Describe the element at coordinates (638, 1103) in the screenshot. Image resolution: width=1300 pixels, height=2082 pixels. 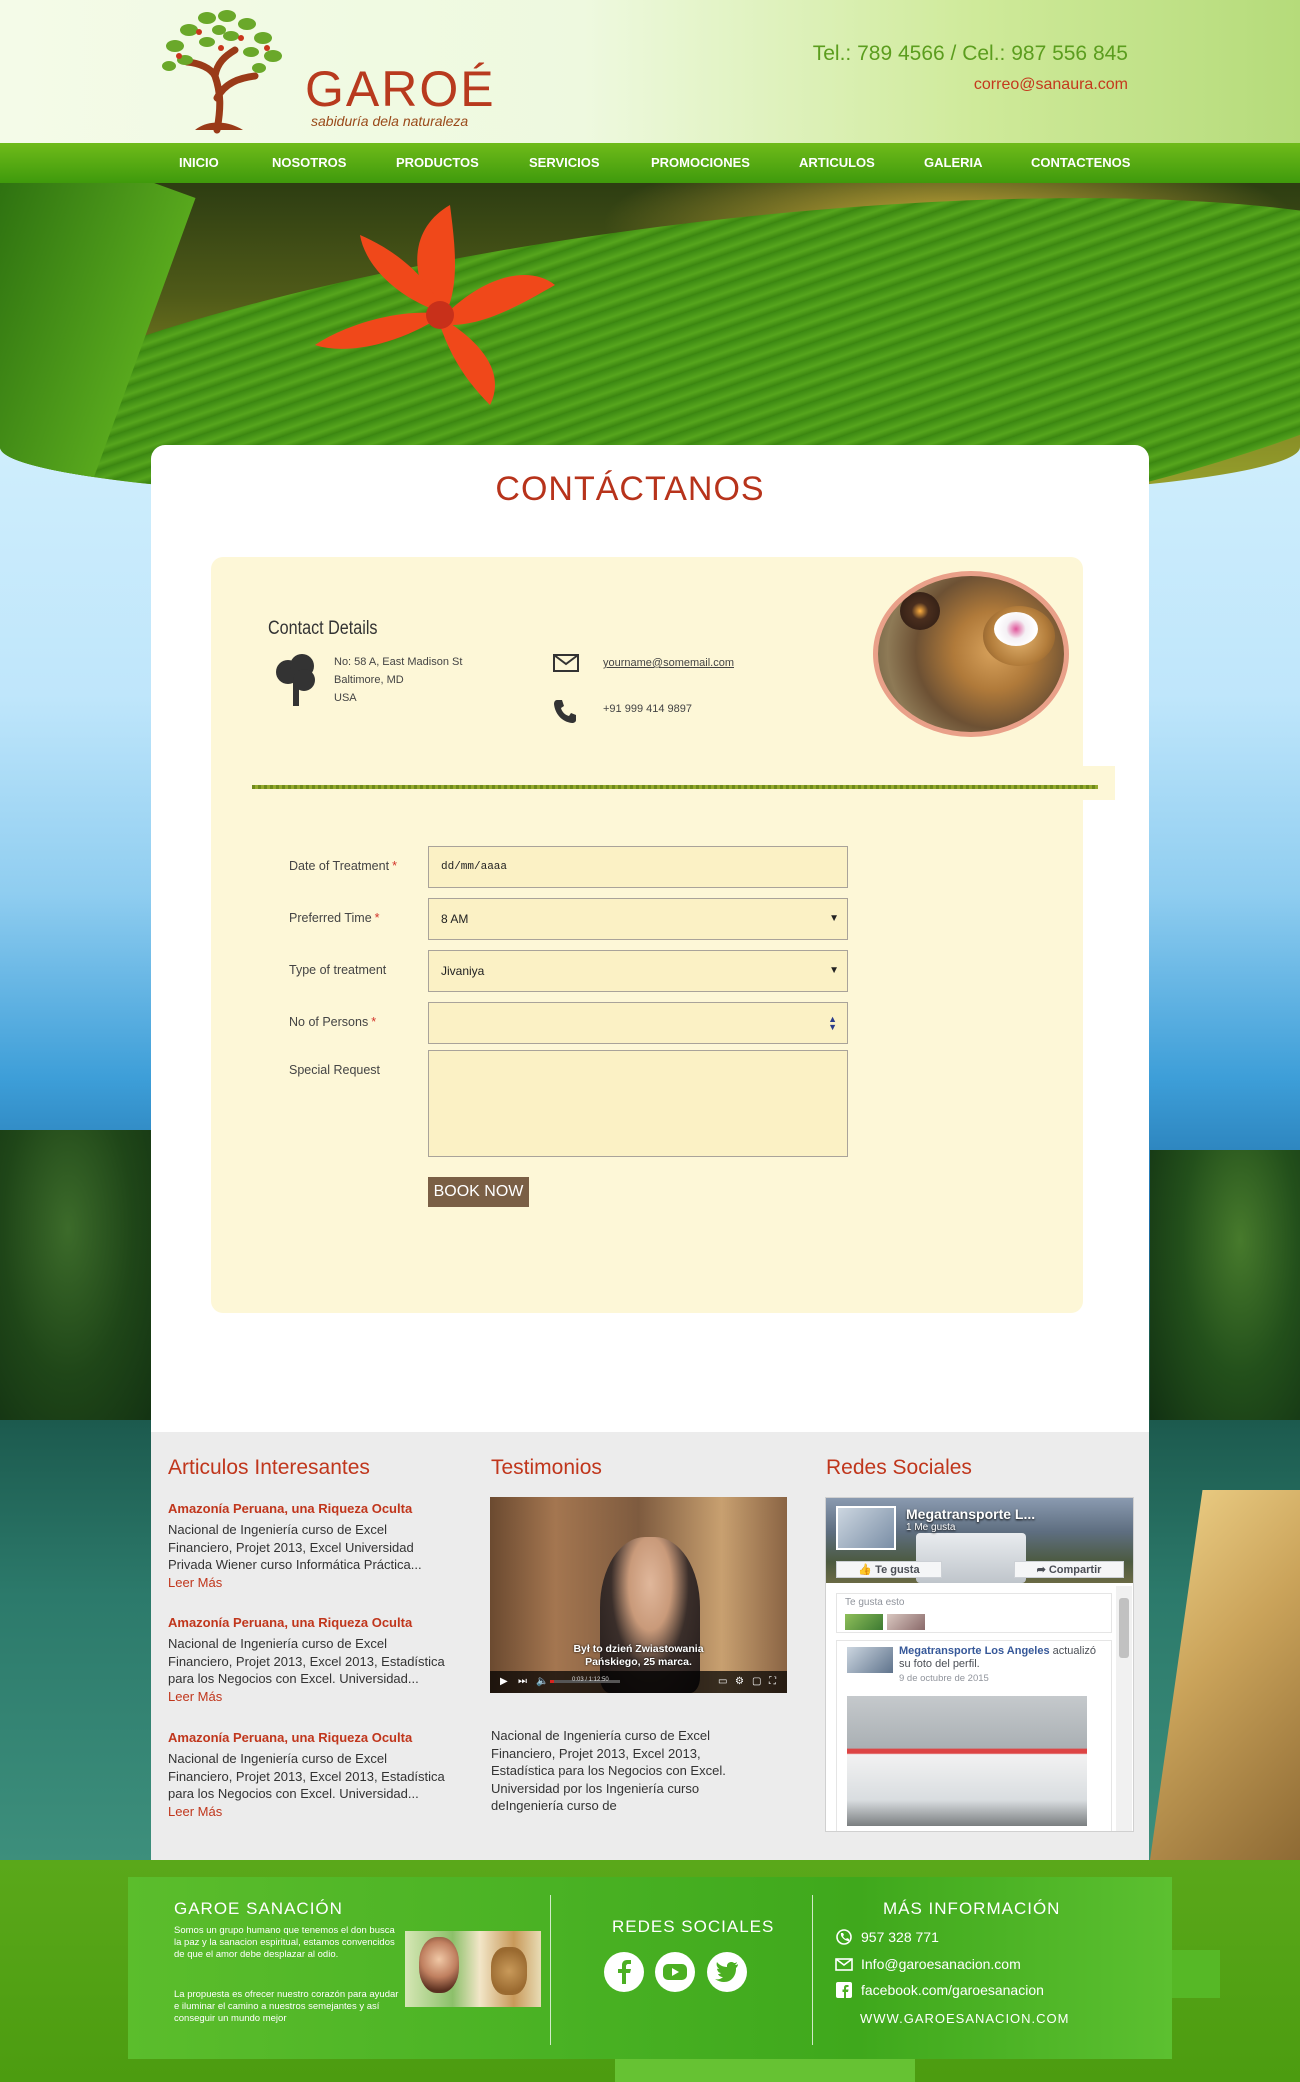
I see `special-request-textarea` at that location.